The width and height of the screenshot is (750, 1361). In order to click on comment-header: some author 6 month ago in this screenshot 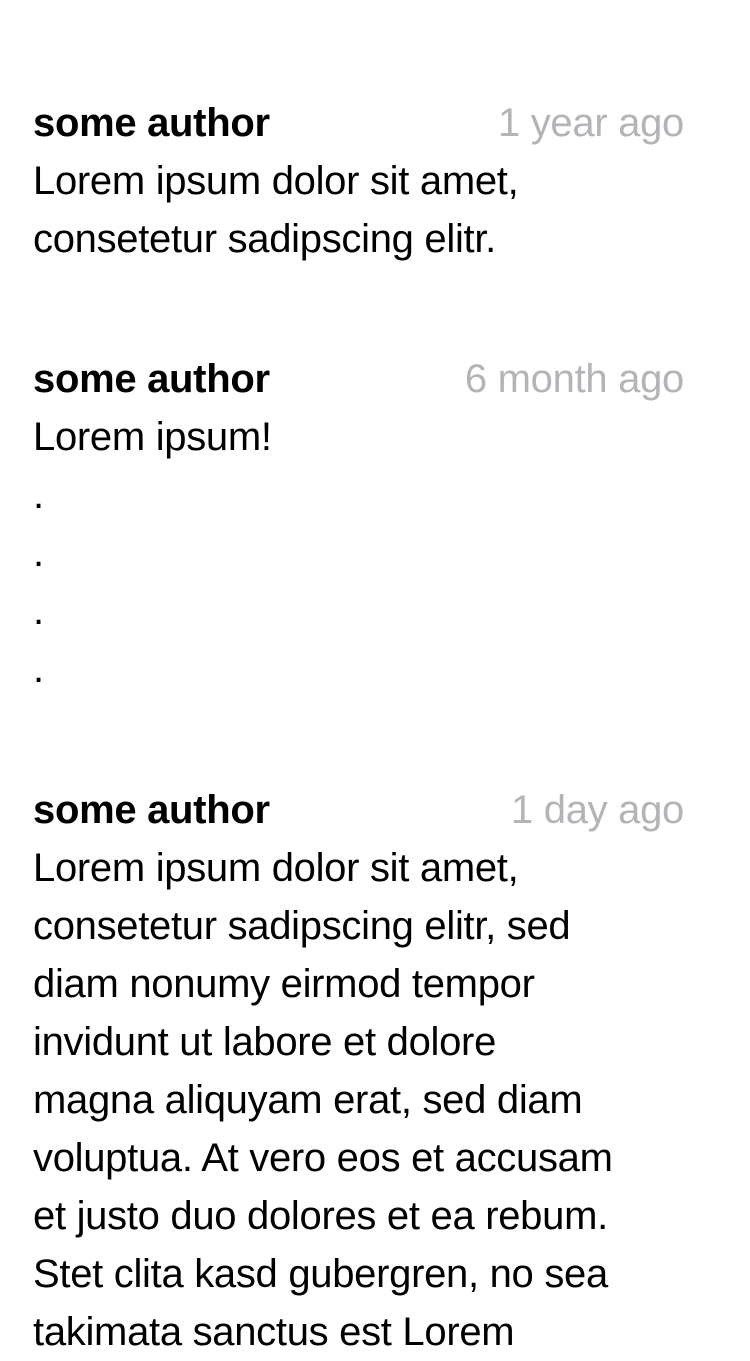, I will do `click(358, 379)`.